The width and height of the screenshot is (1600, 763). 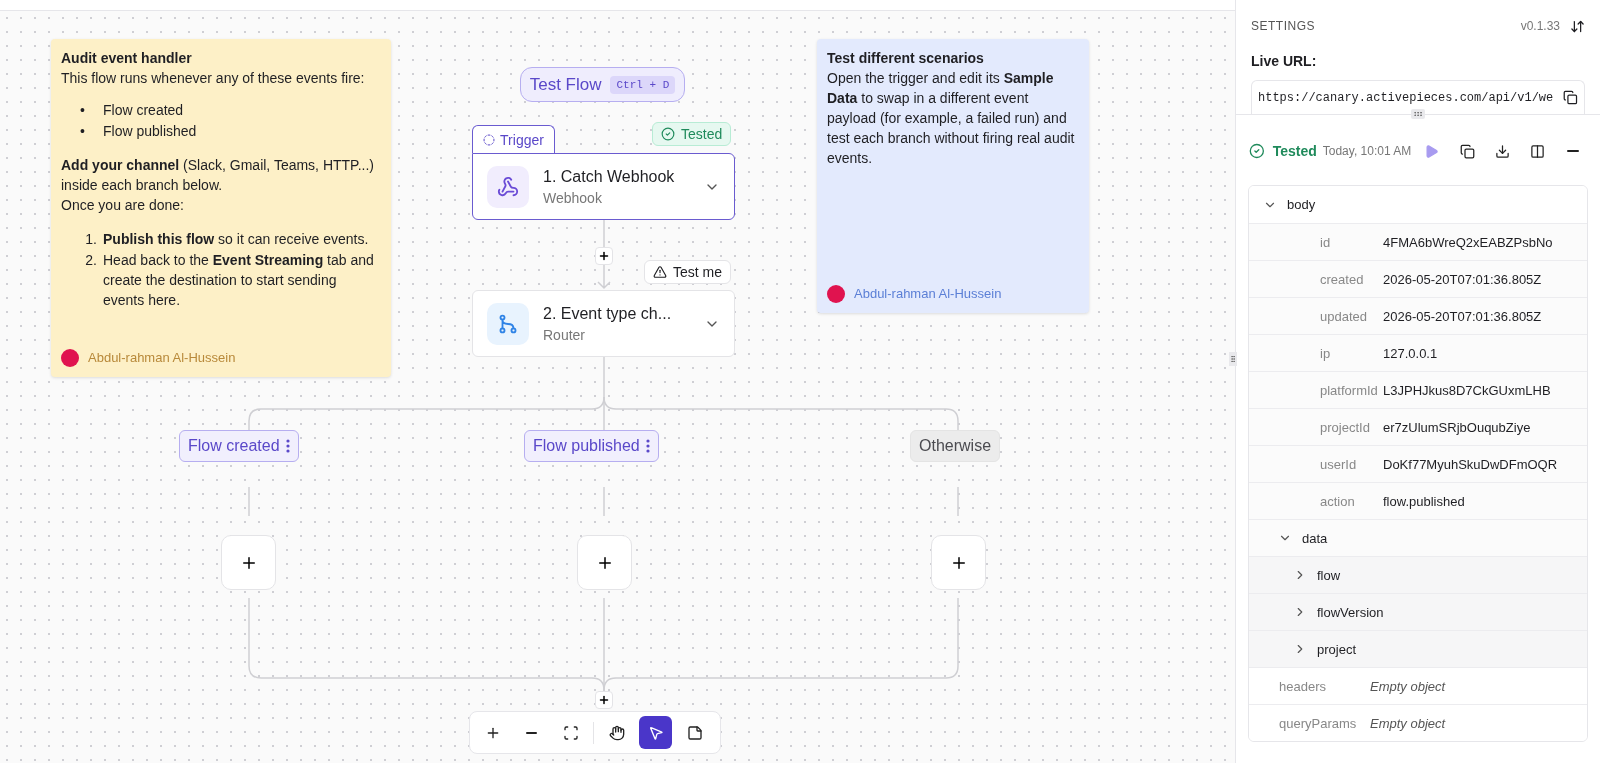 What do you see at coordinates (616, 732) in the screenshot?
I see `hand-icon` at bounding box center [616, 732].